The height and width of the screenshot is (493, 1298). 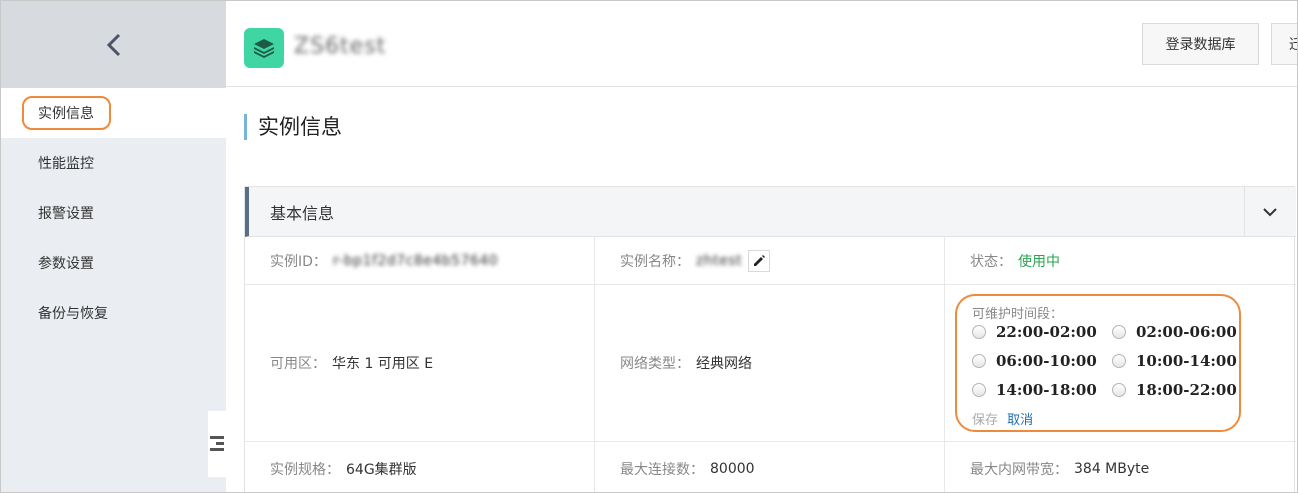 I want to click on instance-name-field: 实例名称： zhtest, so click(x=770, y=261).